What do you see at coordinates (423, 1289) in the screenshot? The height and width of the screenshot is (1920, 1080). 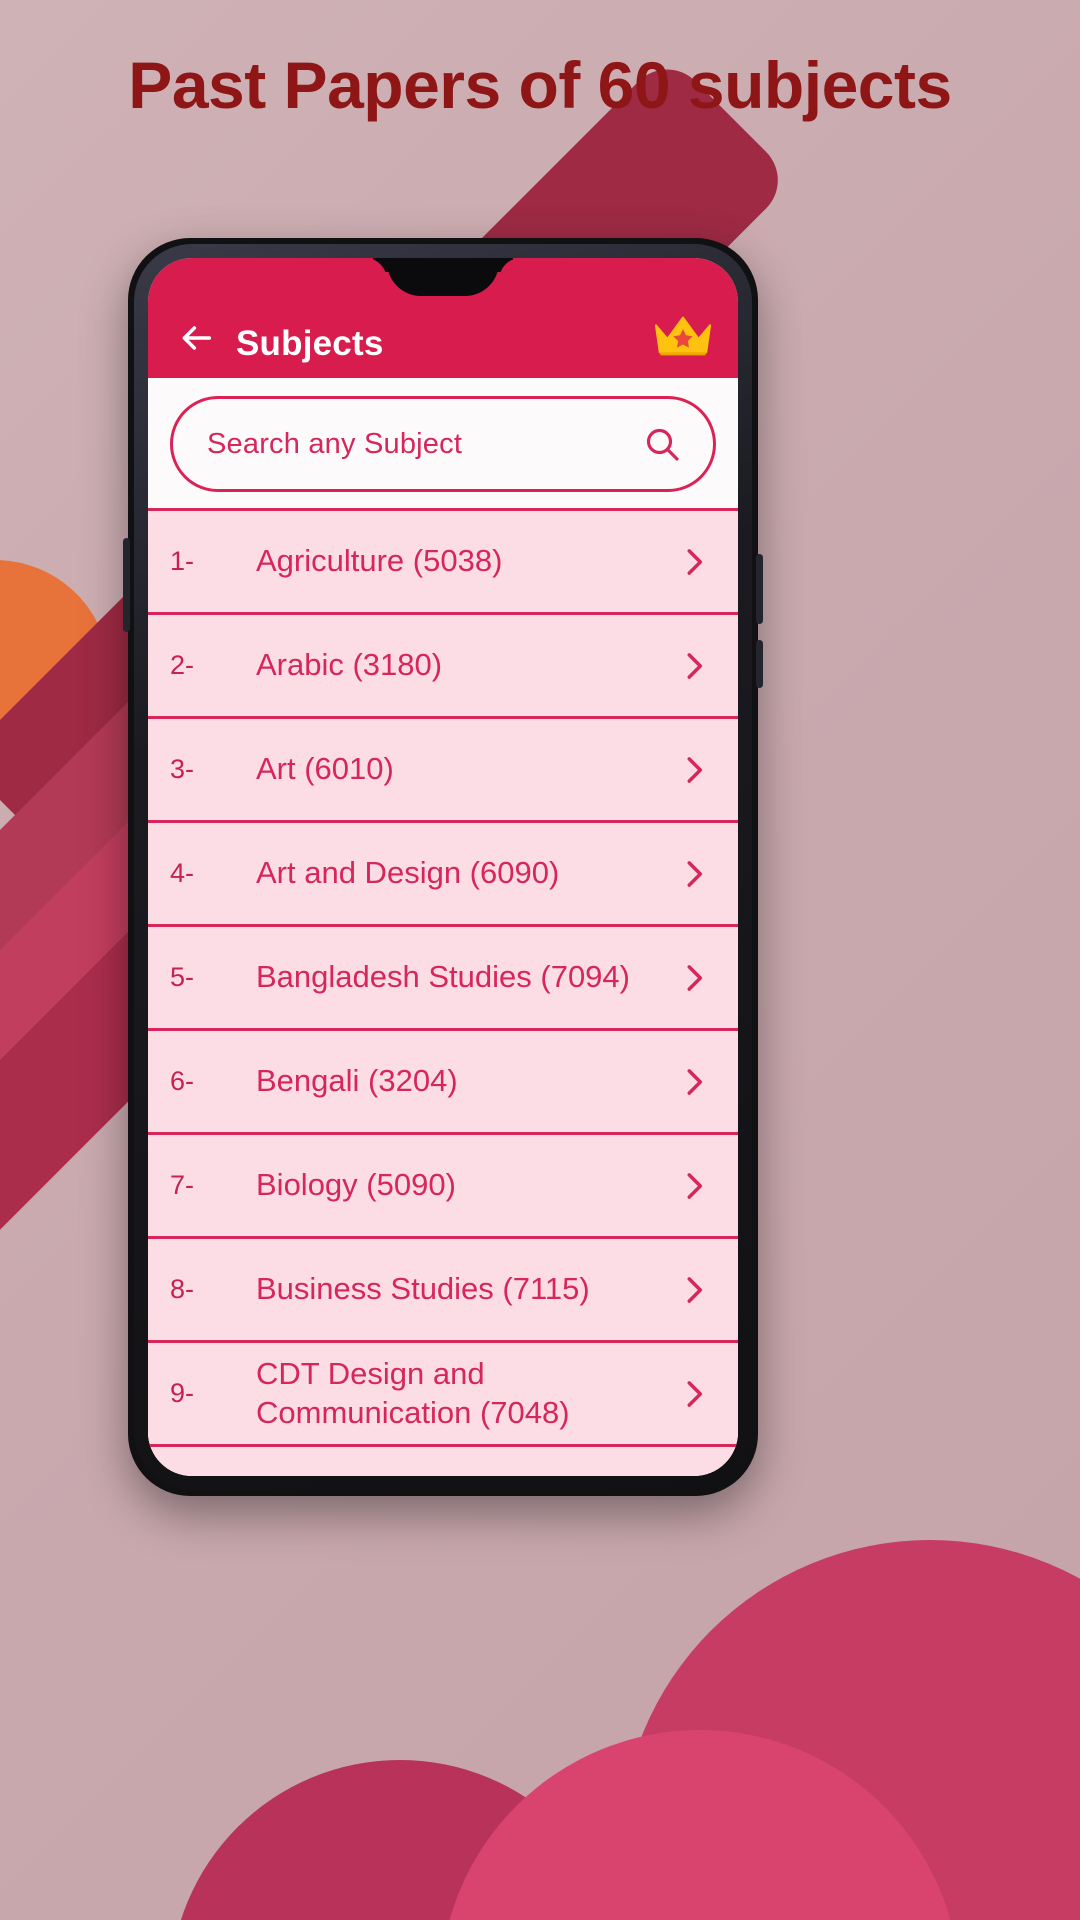 I see `subject-row-label: Business Studies (7115)` at bounding box center [423, 1289].